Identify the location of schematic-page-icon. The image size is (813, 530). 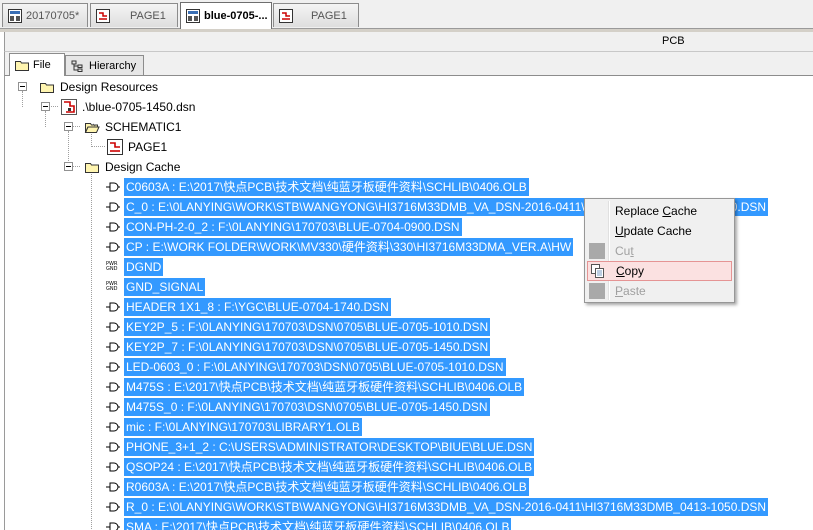
(103, 15).